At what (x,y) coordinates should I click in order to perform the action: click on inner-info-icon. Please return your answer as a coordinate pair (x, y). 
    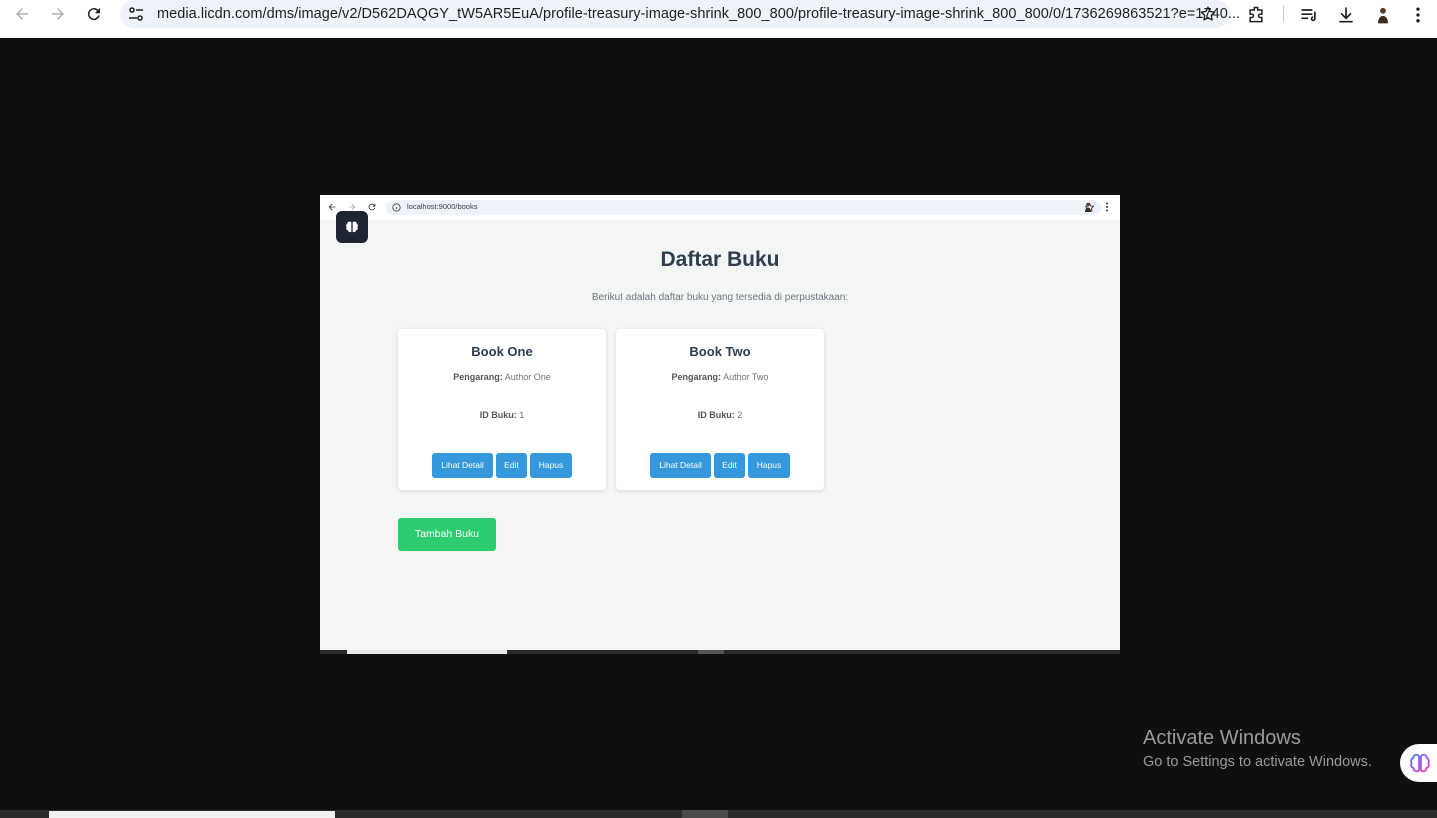
    Looking at the image, I should click on (396, 207).